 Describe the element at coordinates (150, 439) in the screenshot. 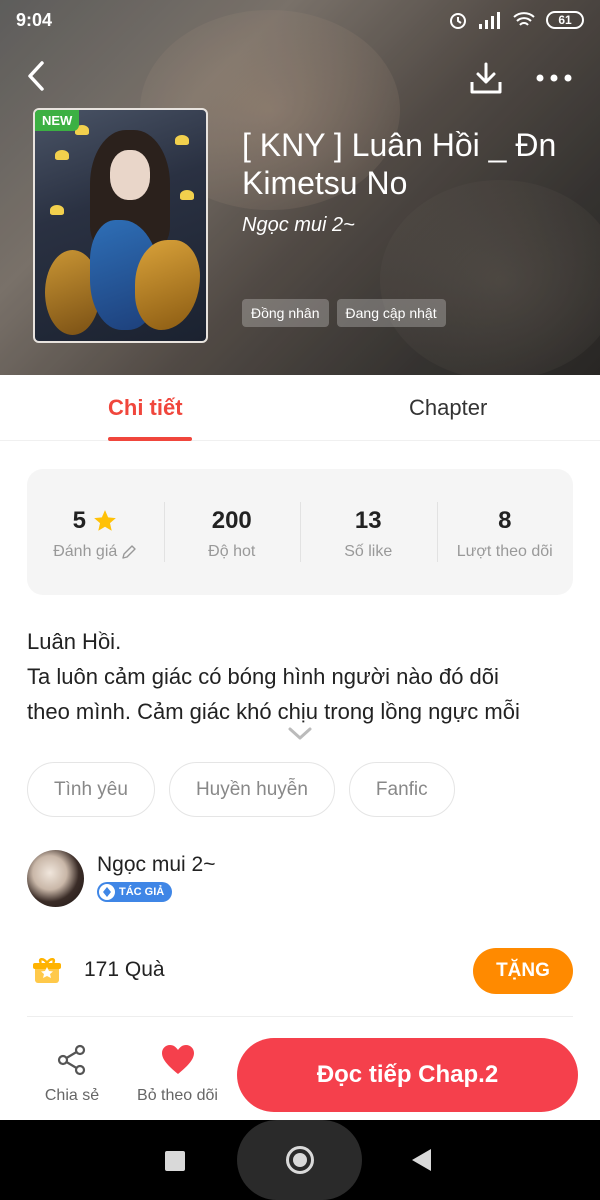

I see `active-tab-indicator` at that location.